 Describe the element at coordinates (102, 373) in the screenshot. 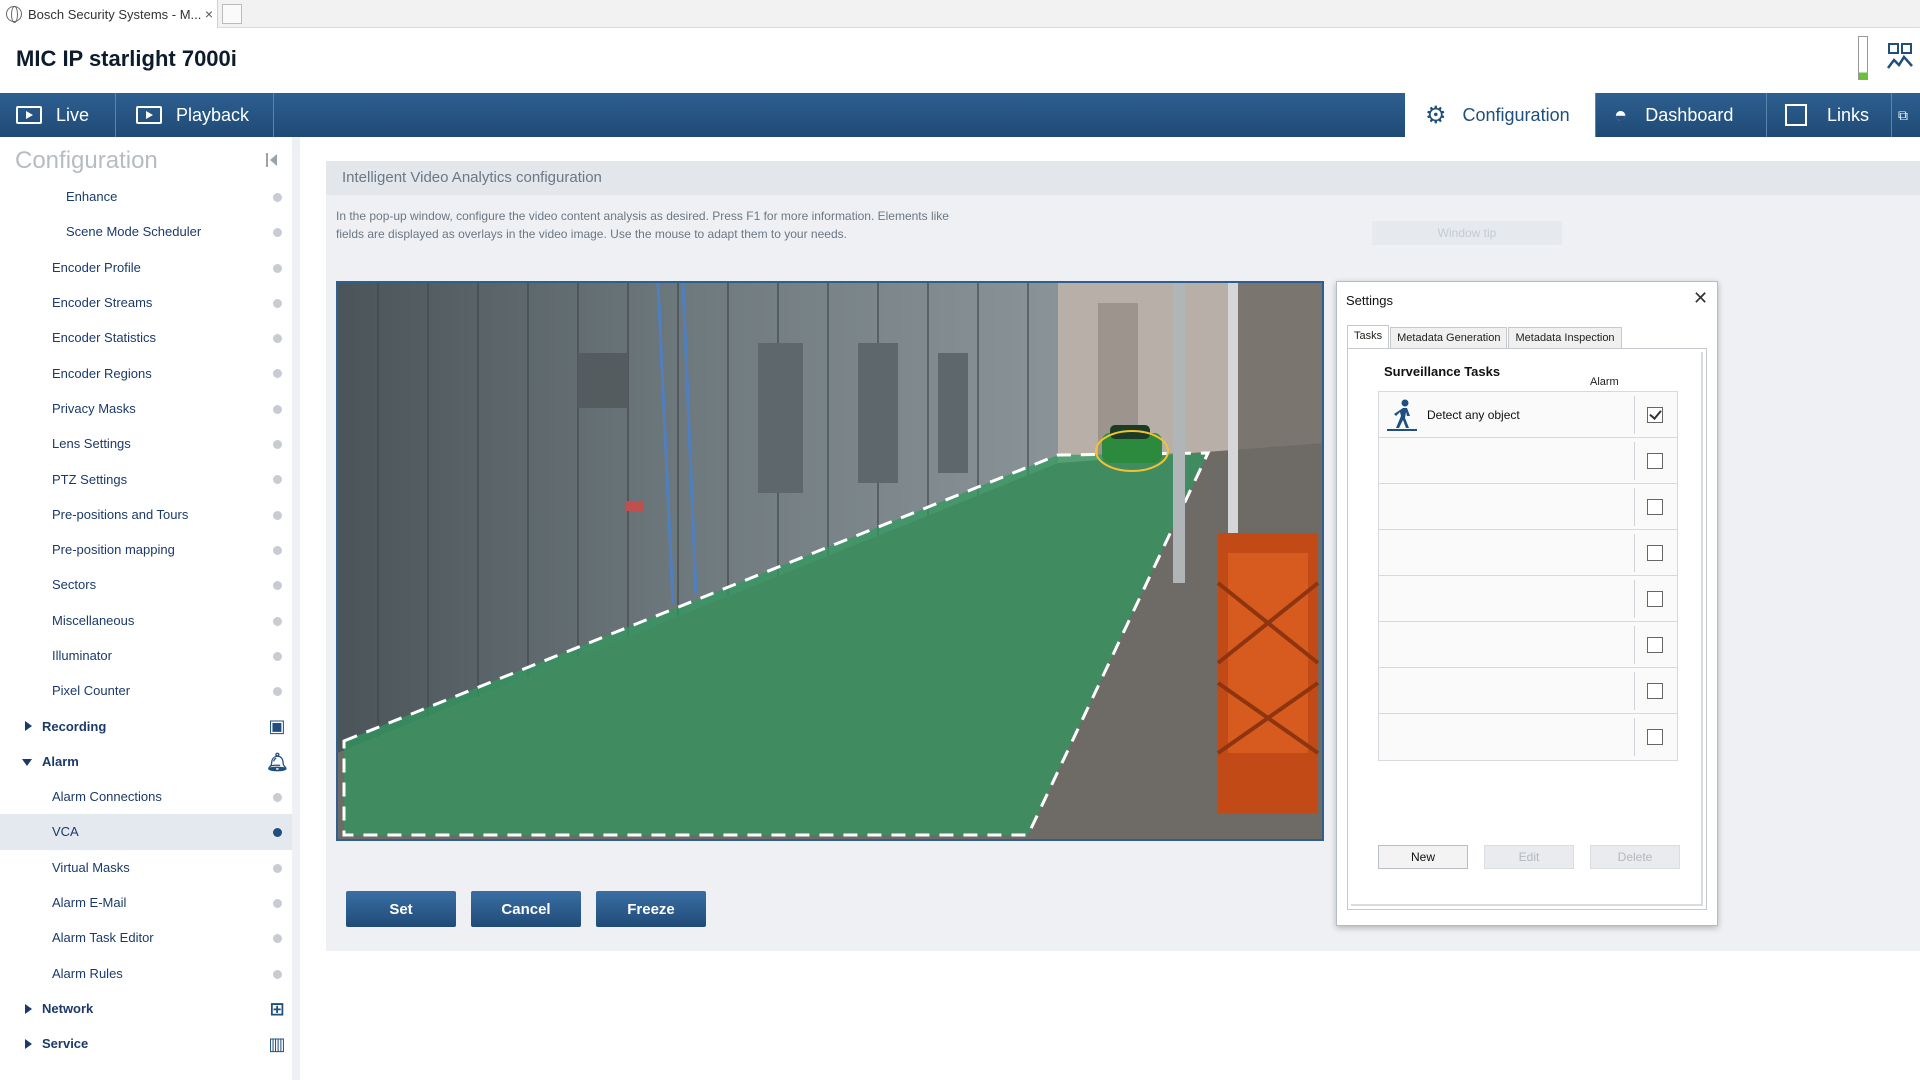

I see `sidebar-item-label: Encoder Regions` at that location.